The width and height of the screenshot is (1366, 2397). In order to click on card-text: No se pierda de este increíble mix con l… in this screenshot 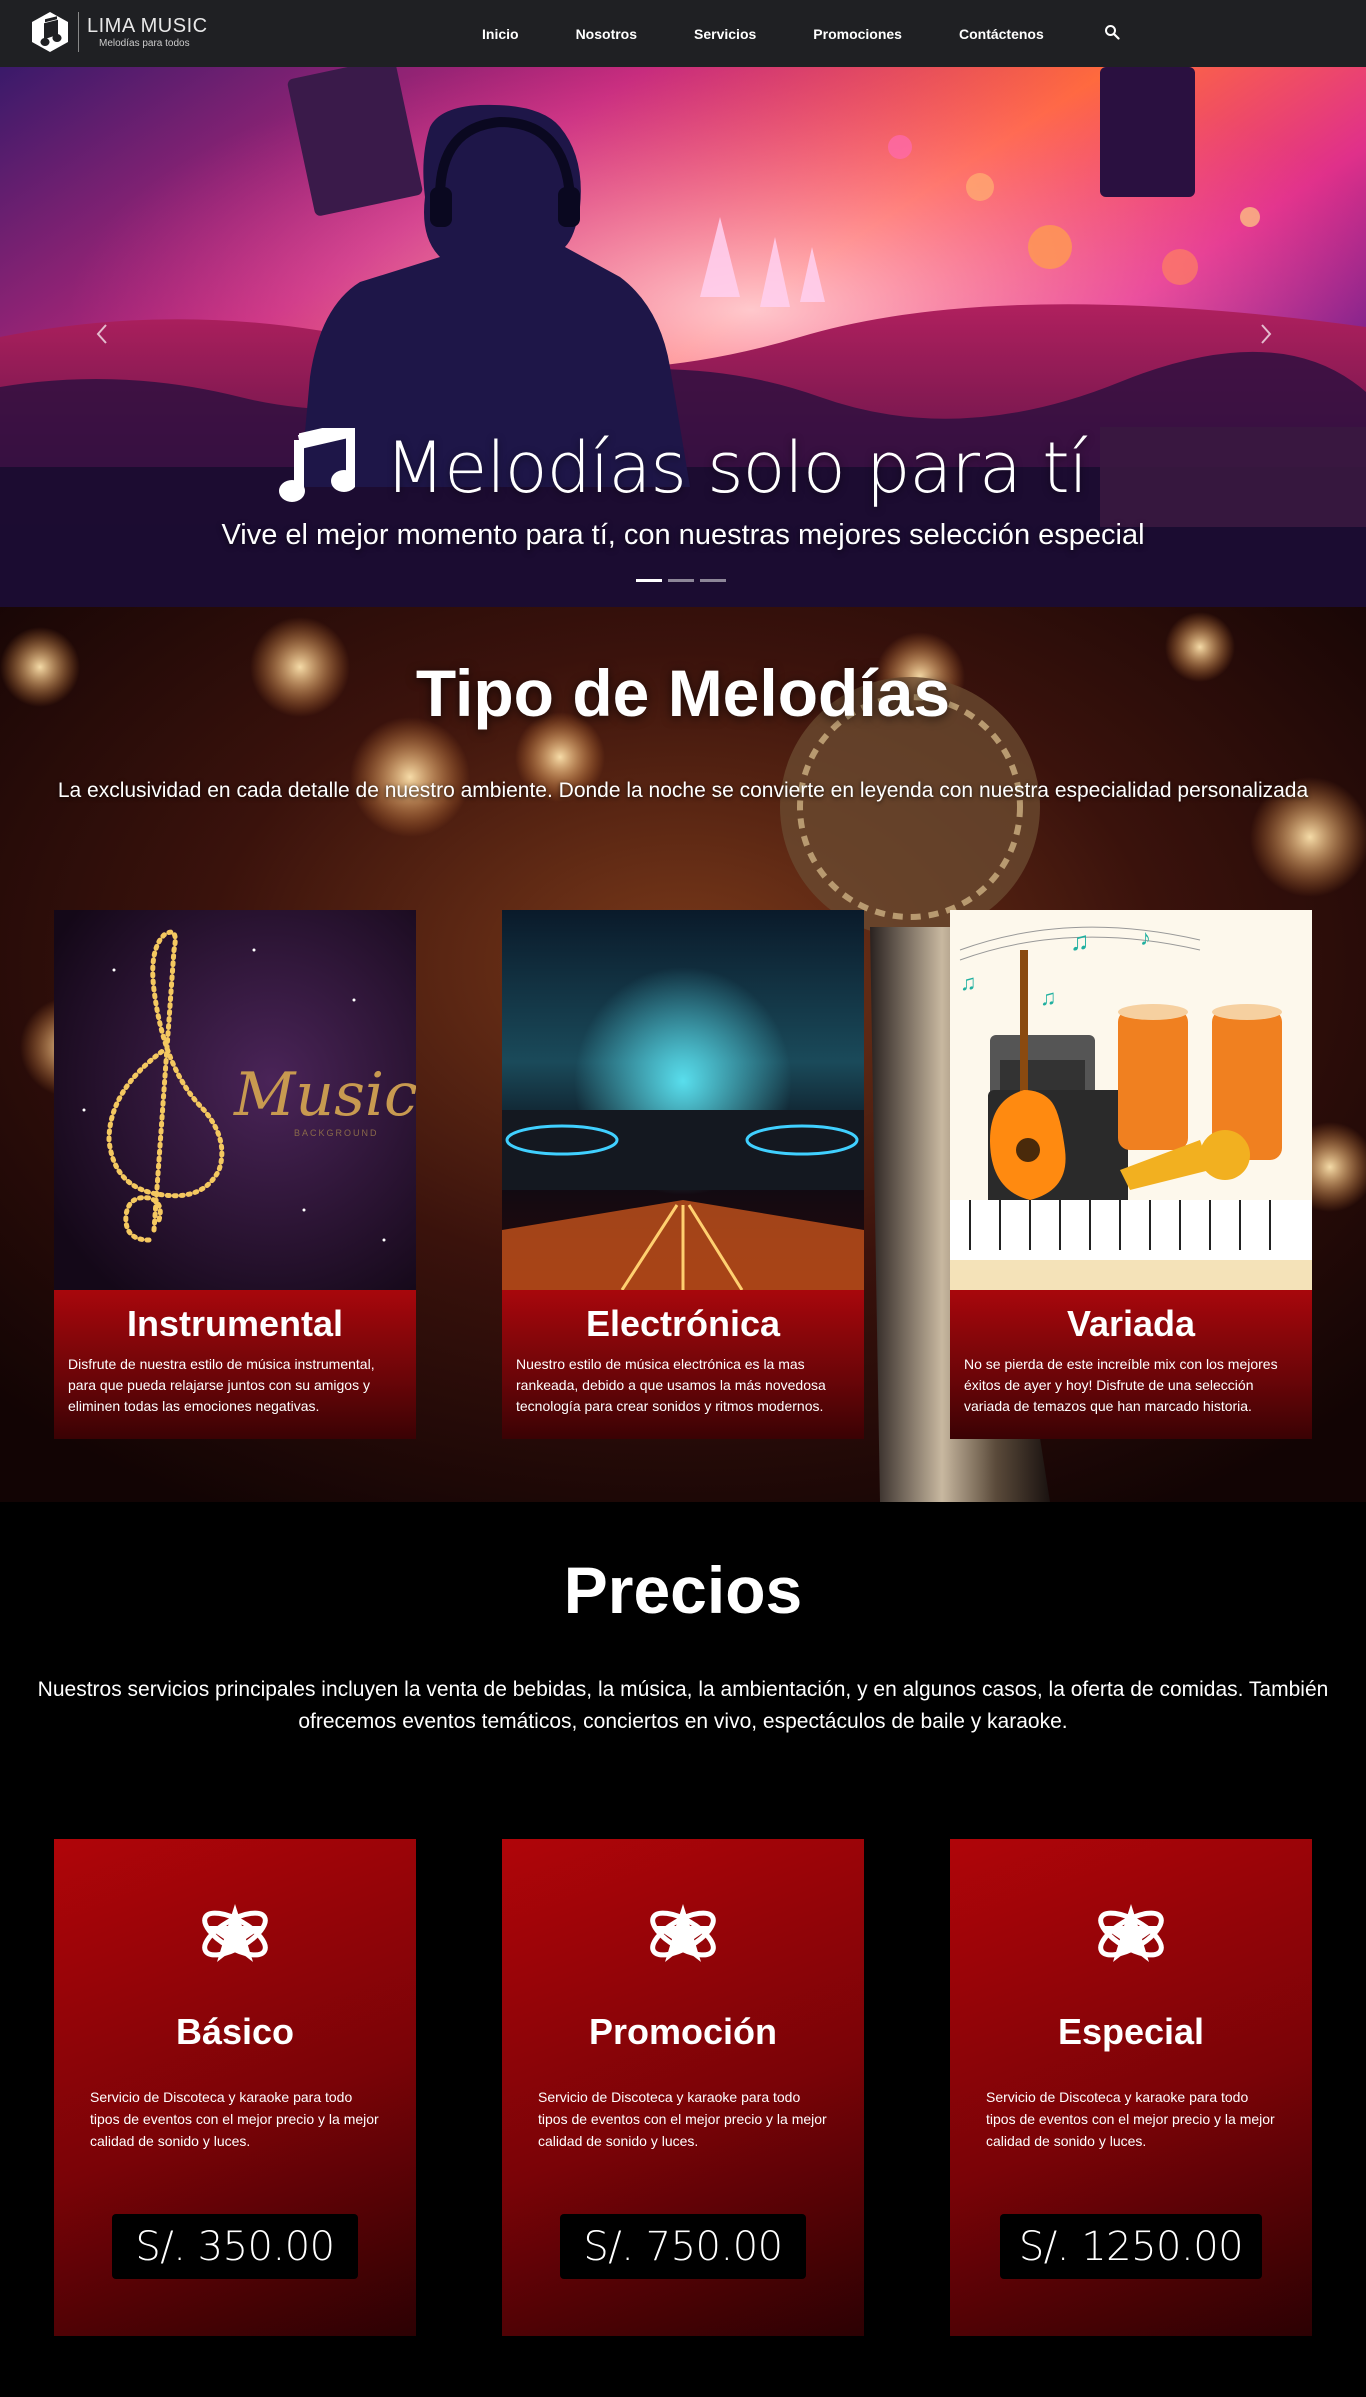, I will do `click(1121, 1385)`.